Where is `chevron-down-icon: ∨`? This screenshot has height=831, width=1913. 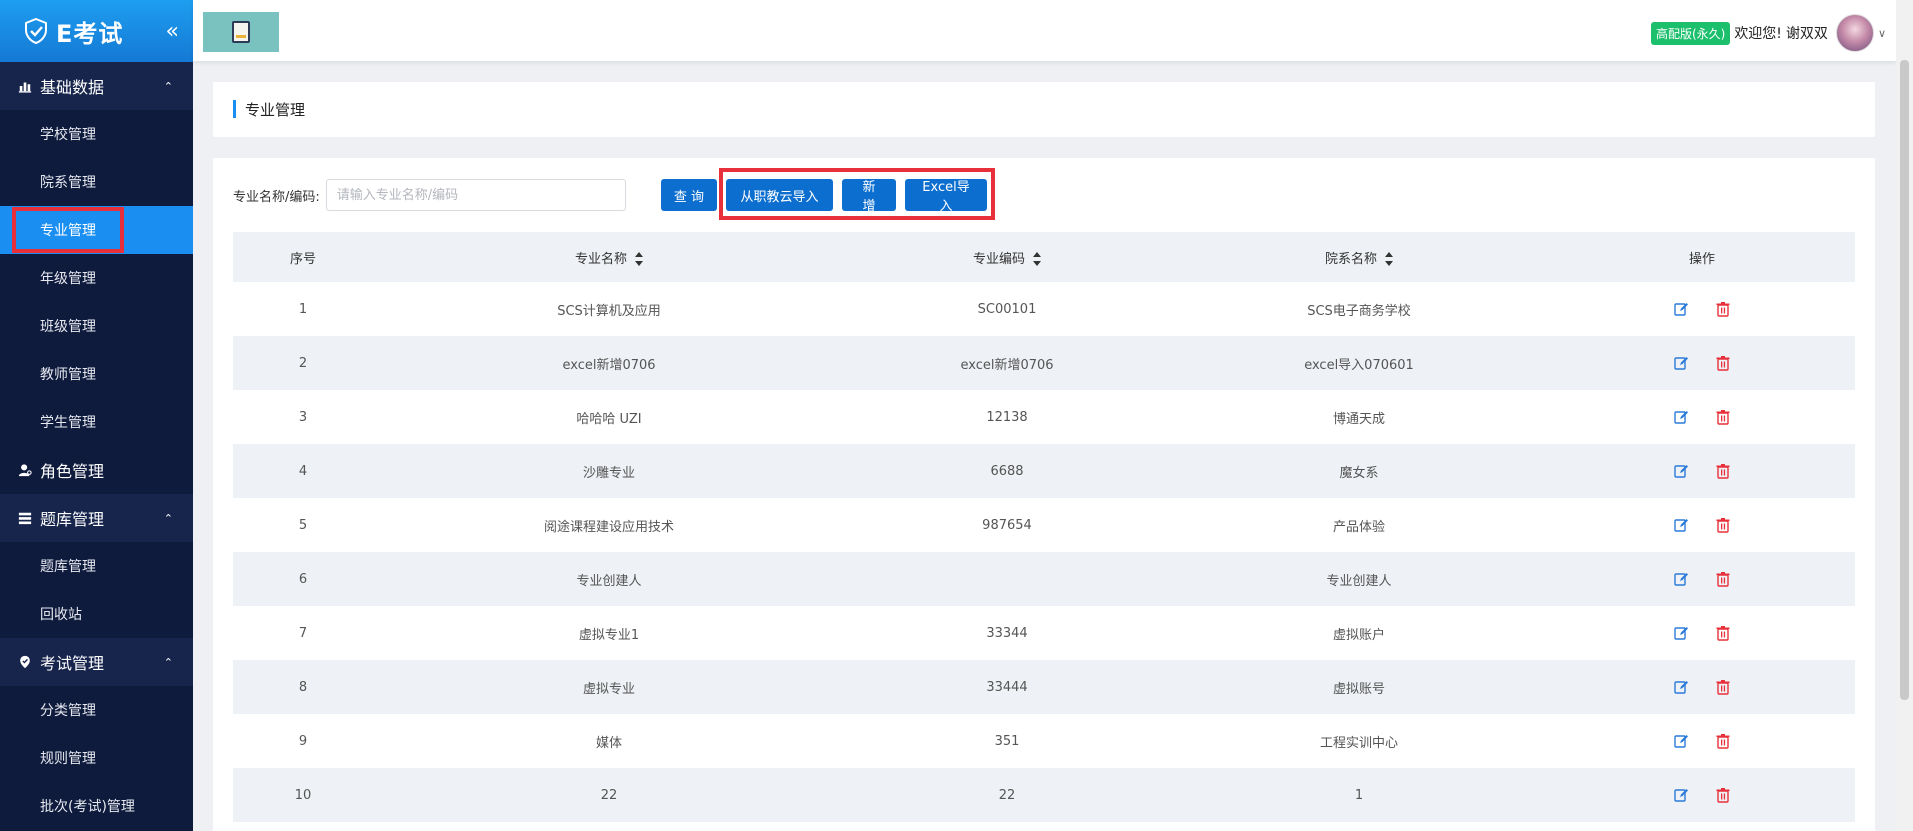
chevron-down-icon: ∨ is located at coordinates (1882, 33).